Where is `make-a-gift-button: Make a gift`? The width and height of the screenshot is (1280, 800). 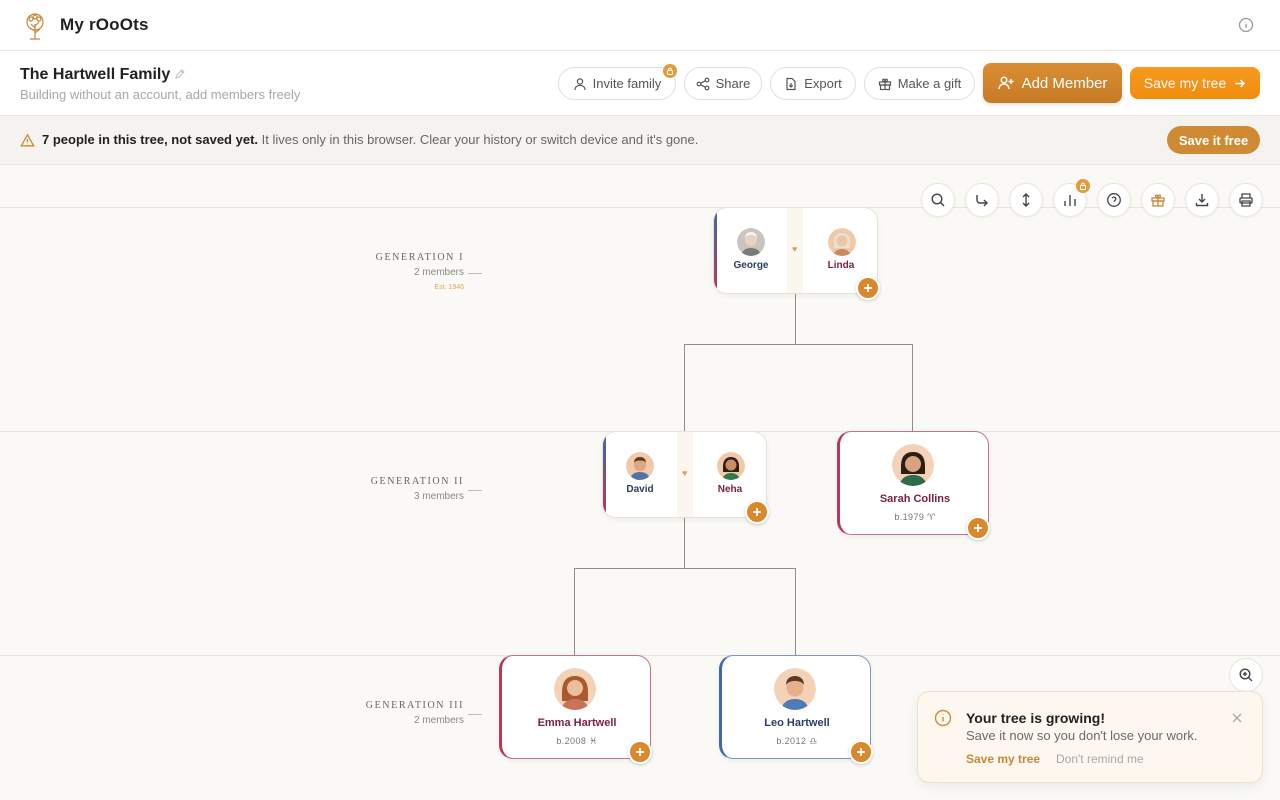
make-a-gift-button: Make a gift is located at coordinates (919, 83).